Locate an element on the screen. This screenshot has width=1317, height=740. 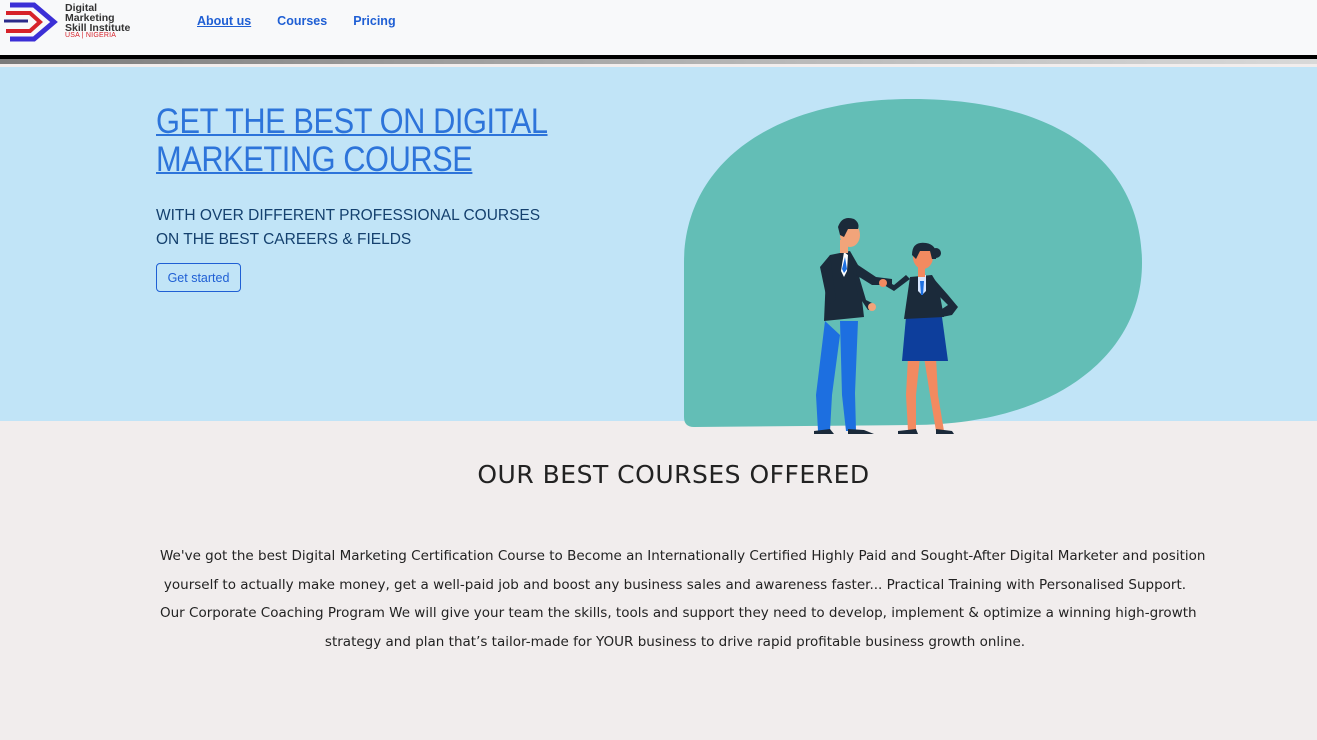
hero-subtitle-line: WITH OVER DIFFERENT PROFESSIONAL COURSES is located at coordinates (348, 215).